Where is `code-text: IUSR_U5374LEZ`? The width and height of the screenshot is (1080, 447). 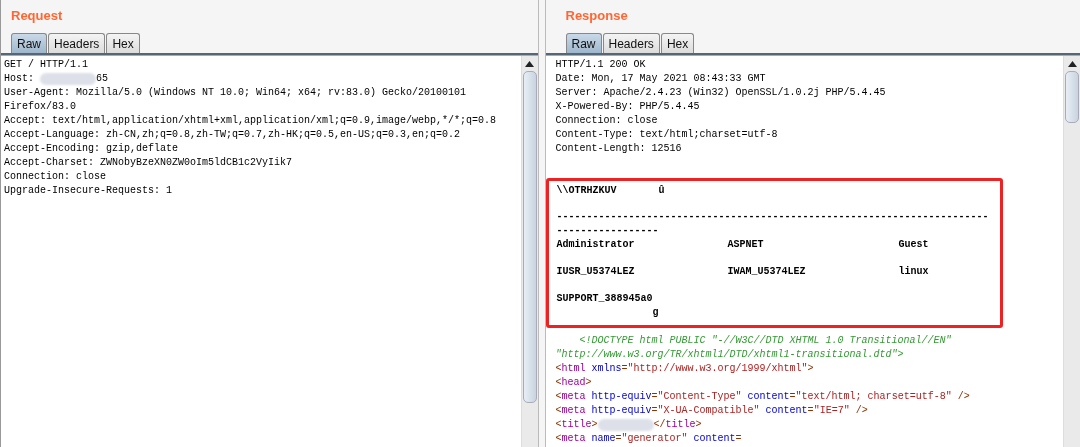 code-text: IUSR_U5374LEZ is located at coordinates (596, 272).